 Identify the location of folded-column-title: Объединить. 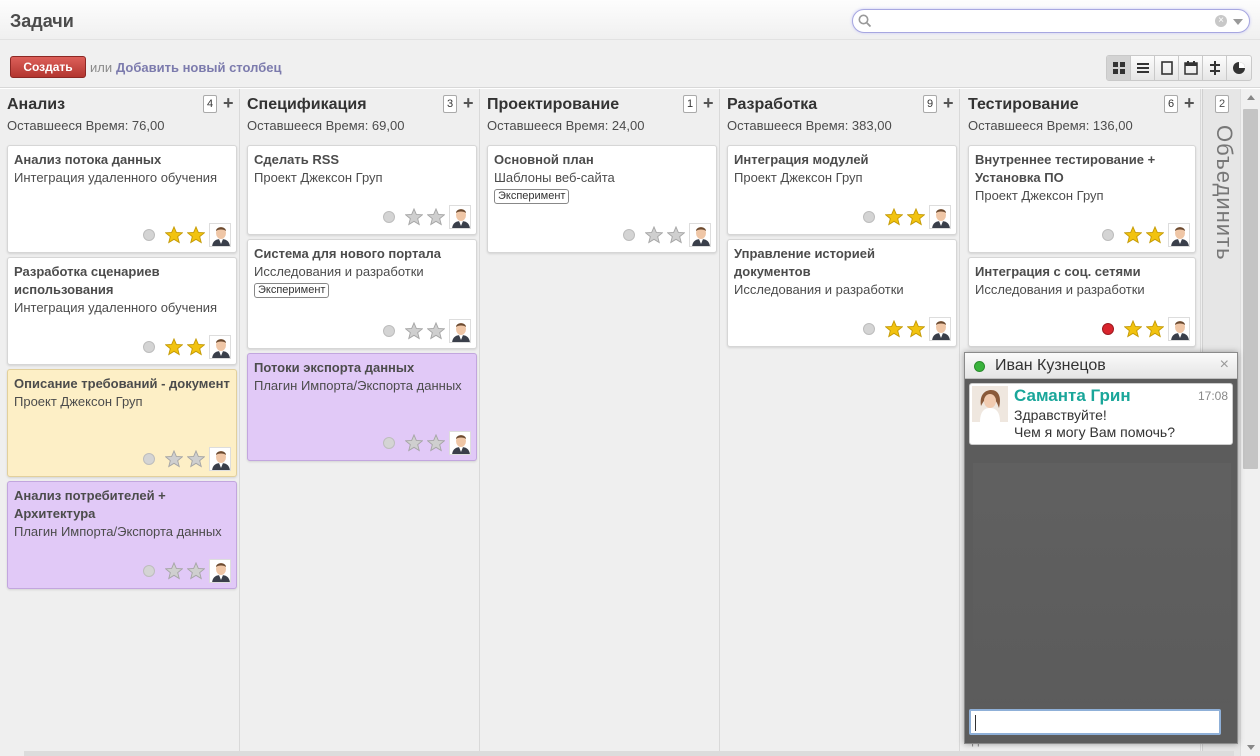
(1222, 193).